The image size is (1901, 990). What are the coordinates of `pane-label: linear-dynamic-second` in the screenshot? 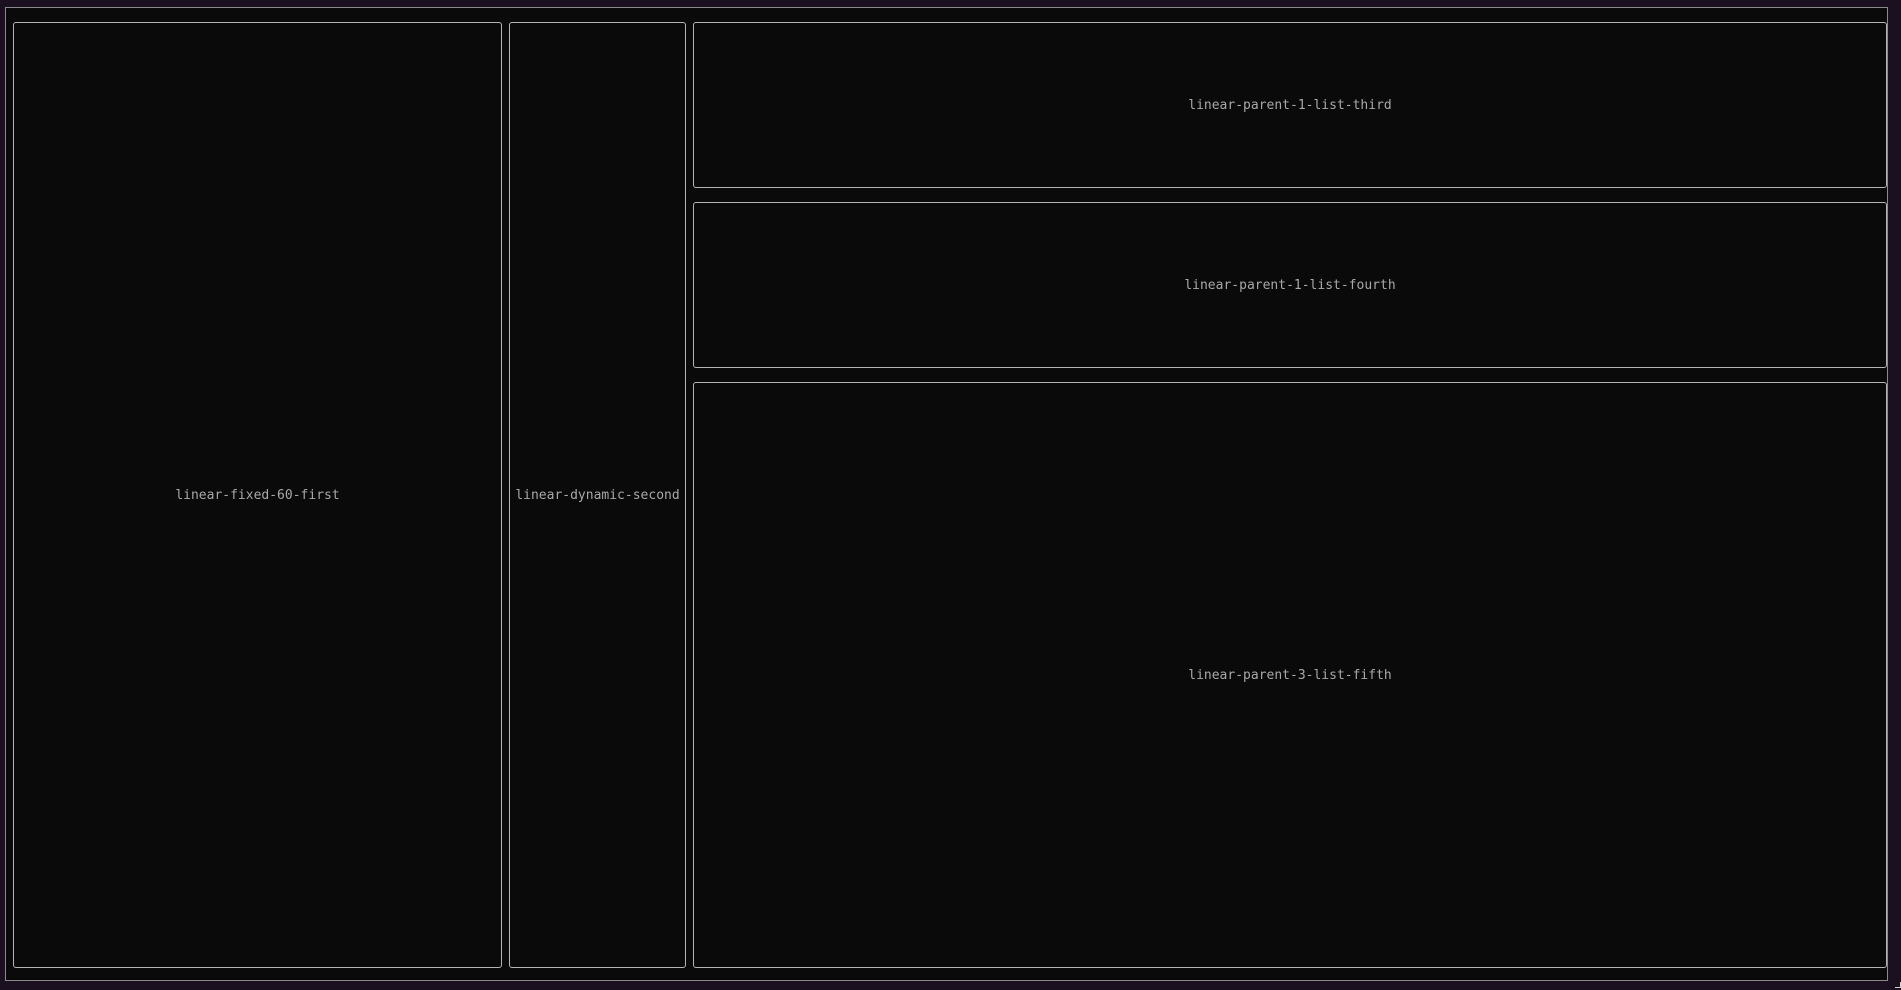 It's located at (597, 495).